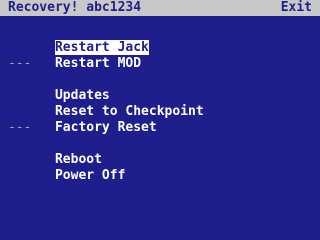  Describe the element at coordinates (296, 7) in the screenshot. I see `exit-label: Exit` at that location.